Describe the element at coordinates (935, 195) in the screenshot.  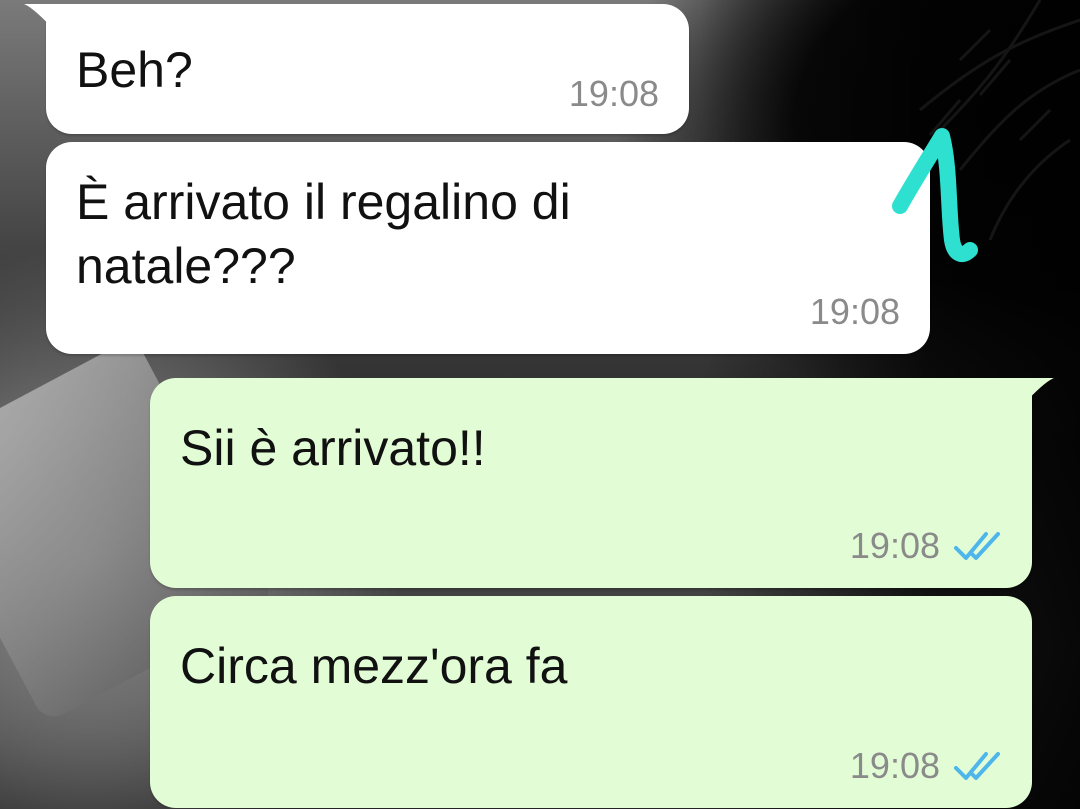
I see `hand-drawn-number-one-icon` at that location.